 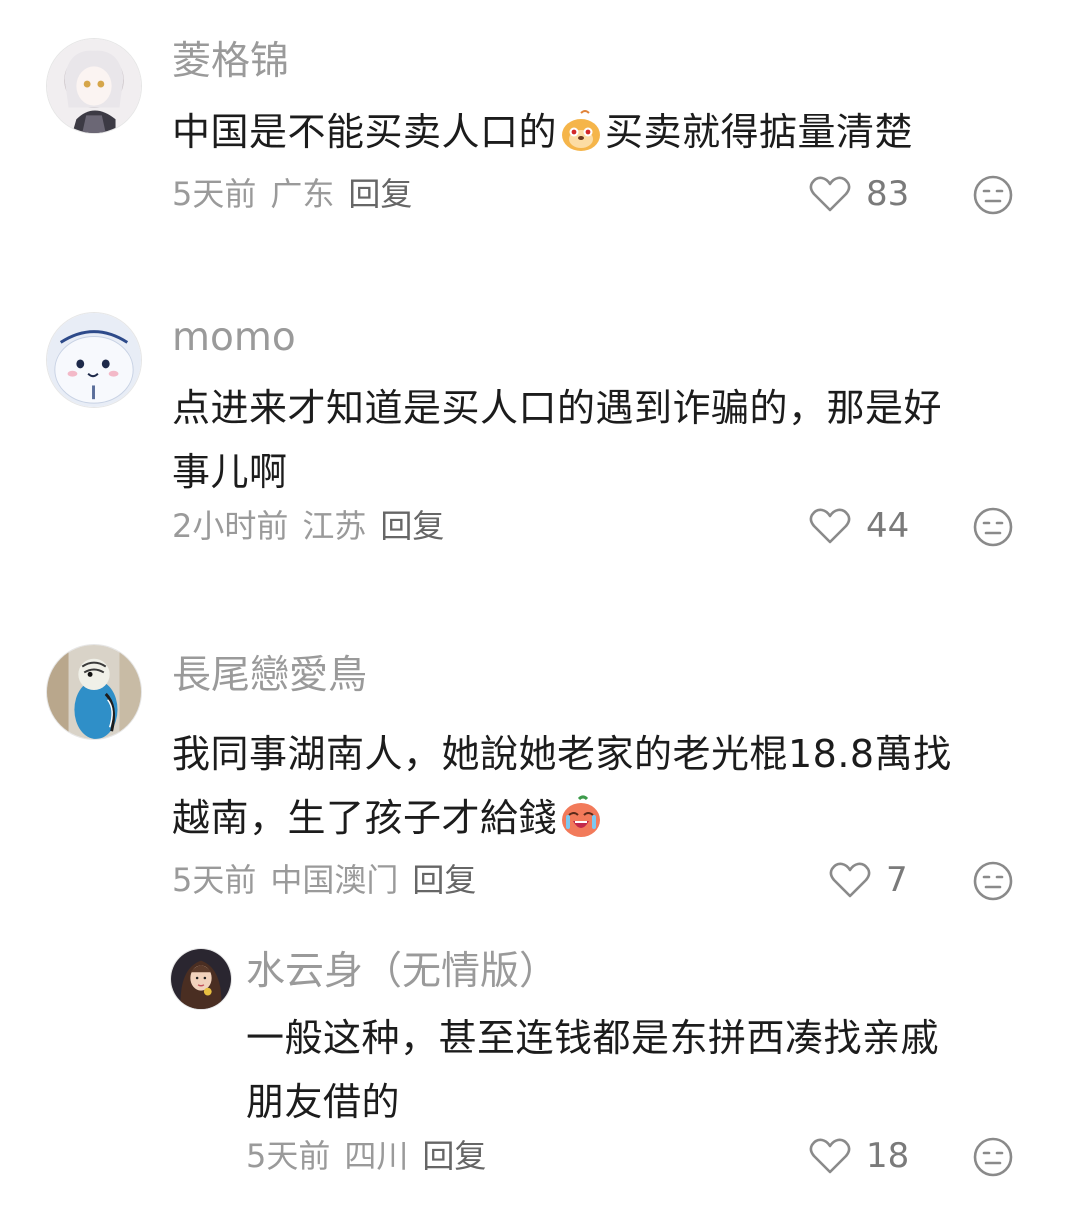 What do you see at coordinates (858, 1156) in the screenshot?
I see `like-button: 18` at bounding box center [858, 1156].